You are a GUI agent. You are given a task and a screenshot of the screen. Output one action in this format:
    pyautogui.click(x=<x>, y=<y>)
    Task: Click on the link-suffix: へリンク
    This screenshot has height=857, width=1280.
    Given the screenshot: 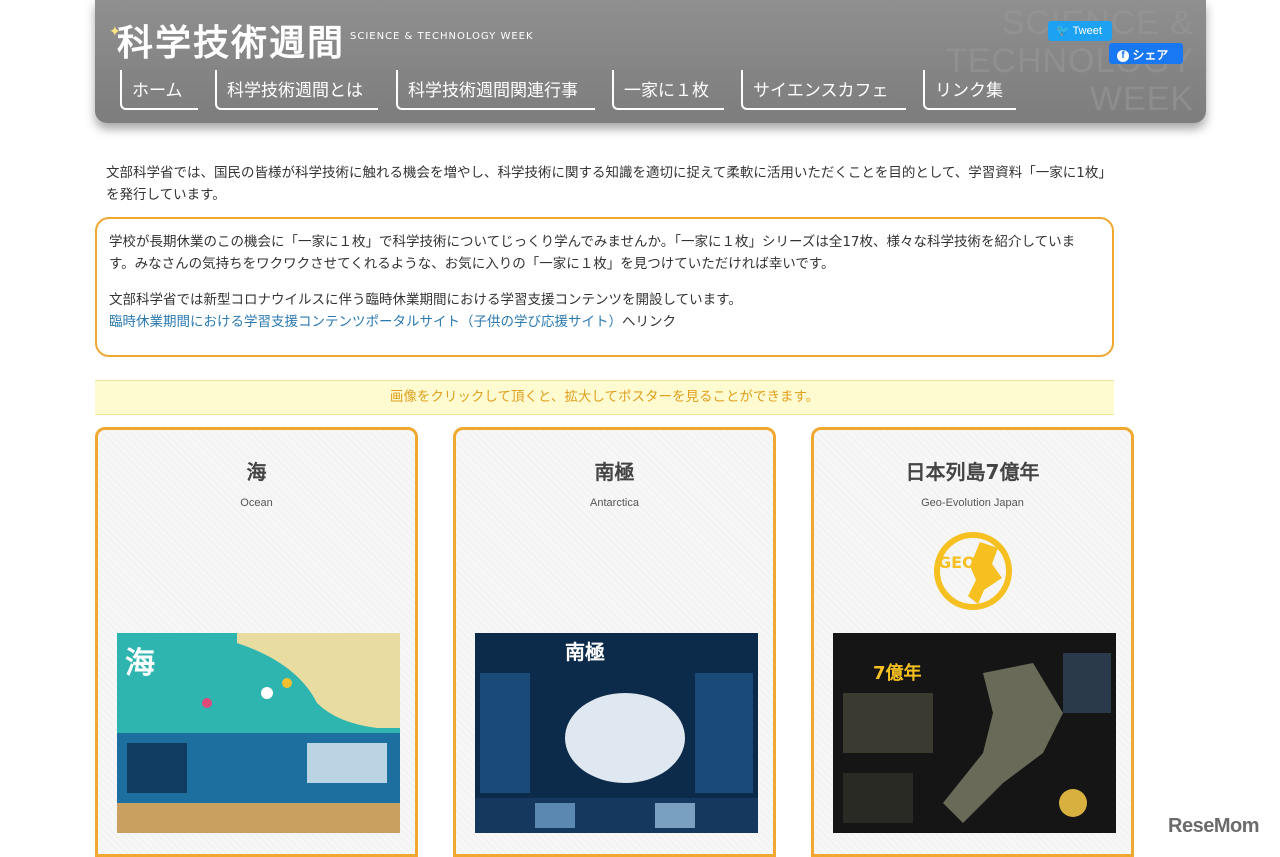 What is the action you would take?
    pyautogui.click(x=649, y=322)
    